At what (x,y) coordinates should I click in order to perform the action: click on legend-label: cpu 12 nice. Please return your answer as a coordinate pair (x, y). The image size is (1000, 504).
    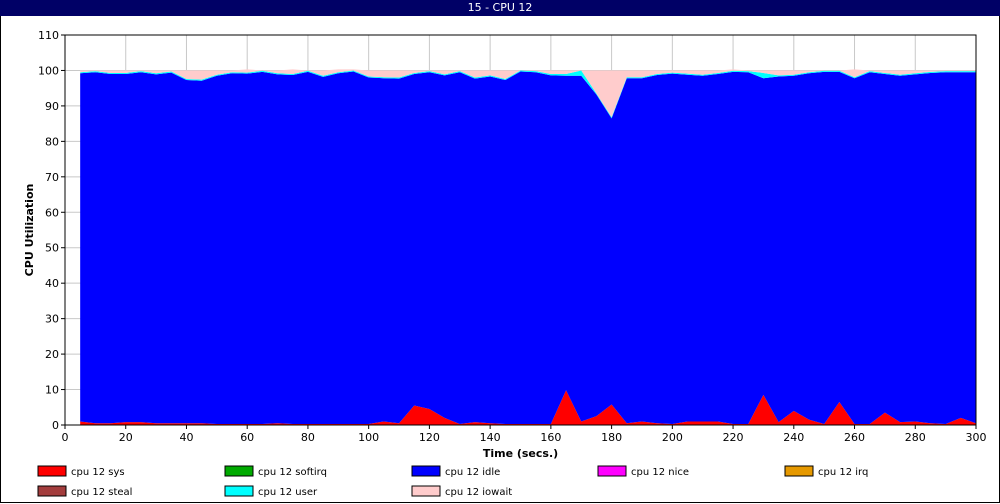
    Looking at the image, I should click on (660, 472).